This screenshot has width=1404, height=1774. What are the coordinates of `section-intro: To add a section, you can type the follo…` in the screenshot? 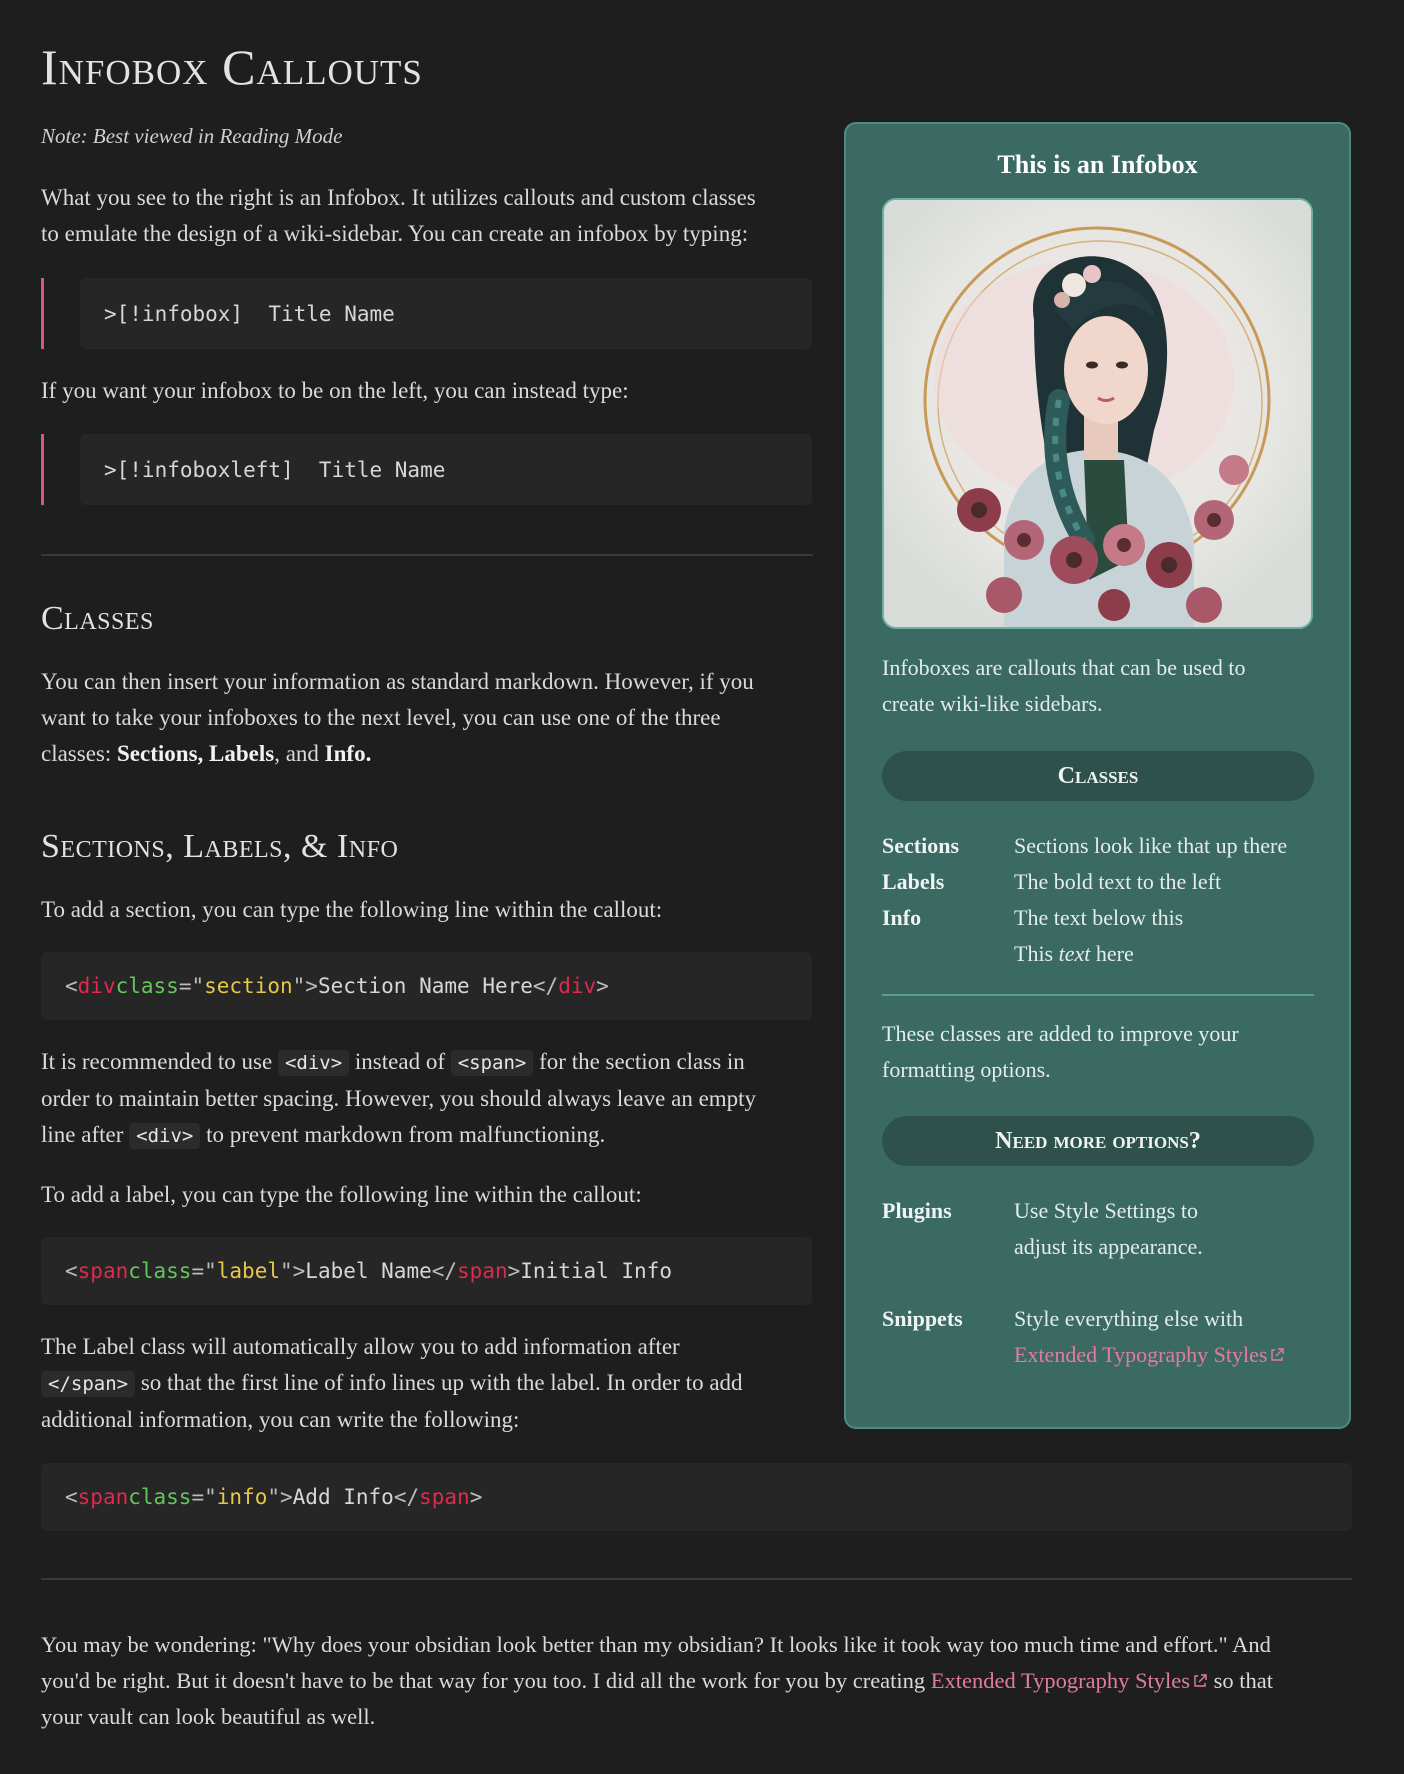 It's located at (352, 909).